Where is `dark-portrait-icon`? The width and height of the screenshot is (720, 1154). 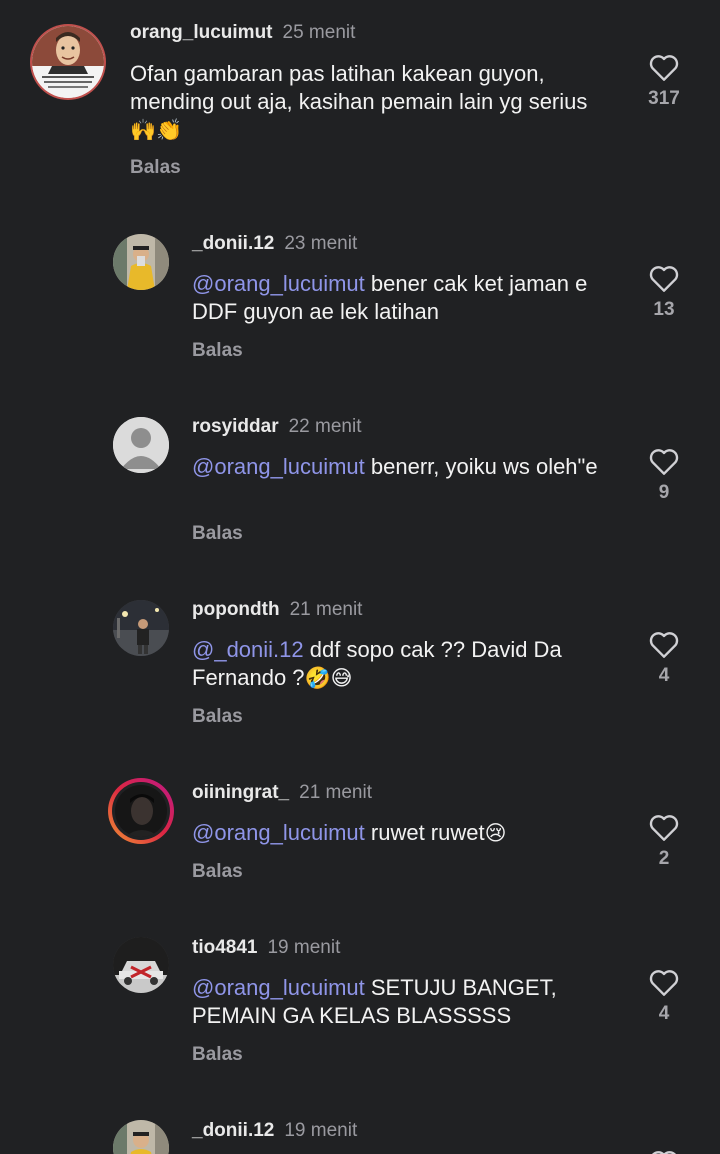
dark-portrait-icon is located at coordinates (141, 811).